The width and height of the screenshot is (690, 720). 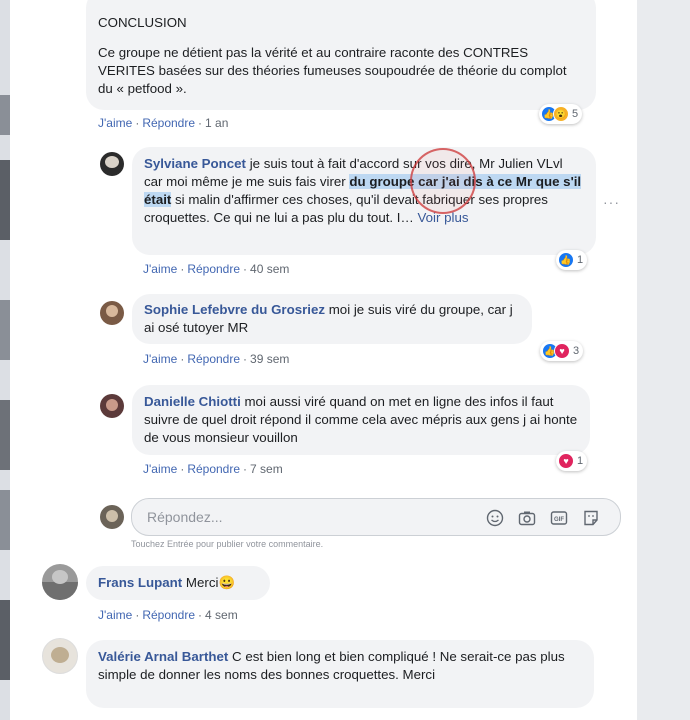 What do you see at coordinates (443, 181) in the screenshot?
I see `cursor-highlight` at bounding box center [443, 181].